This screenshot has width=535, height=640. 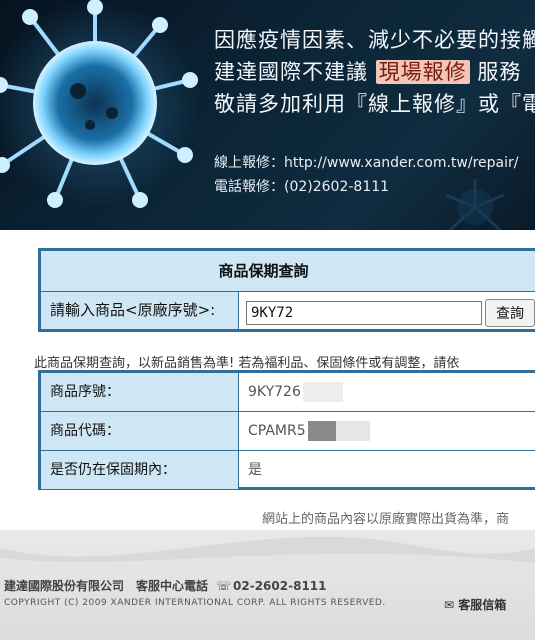 What do you see at coordinates (224, 586) in the screenshot?
I see `phone-icon: ☏` at bounding box center [224, 586].